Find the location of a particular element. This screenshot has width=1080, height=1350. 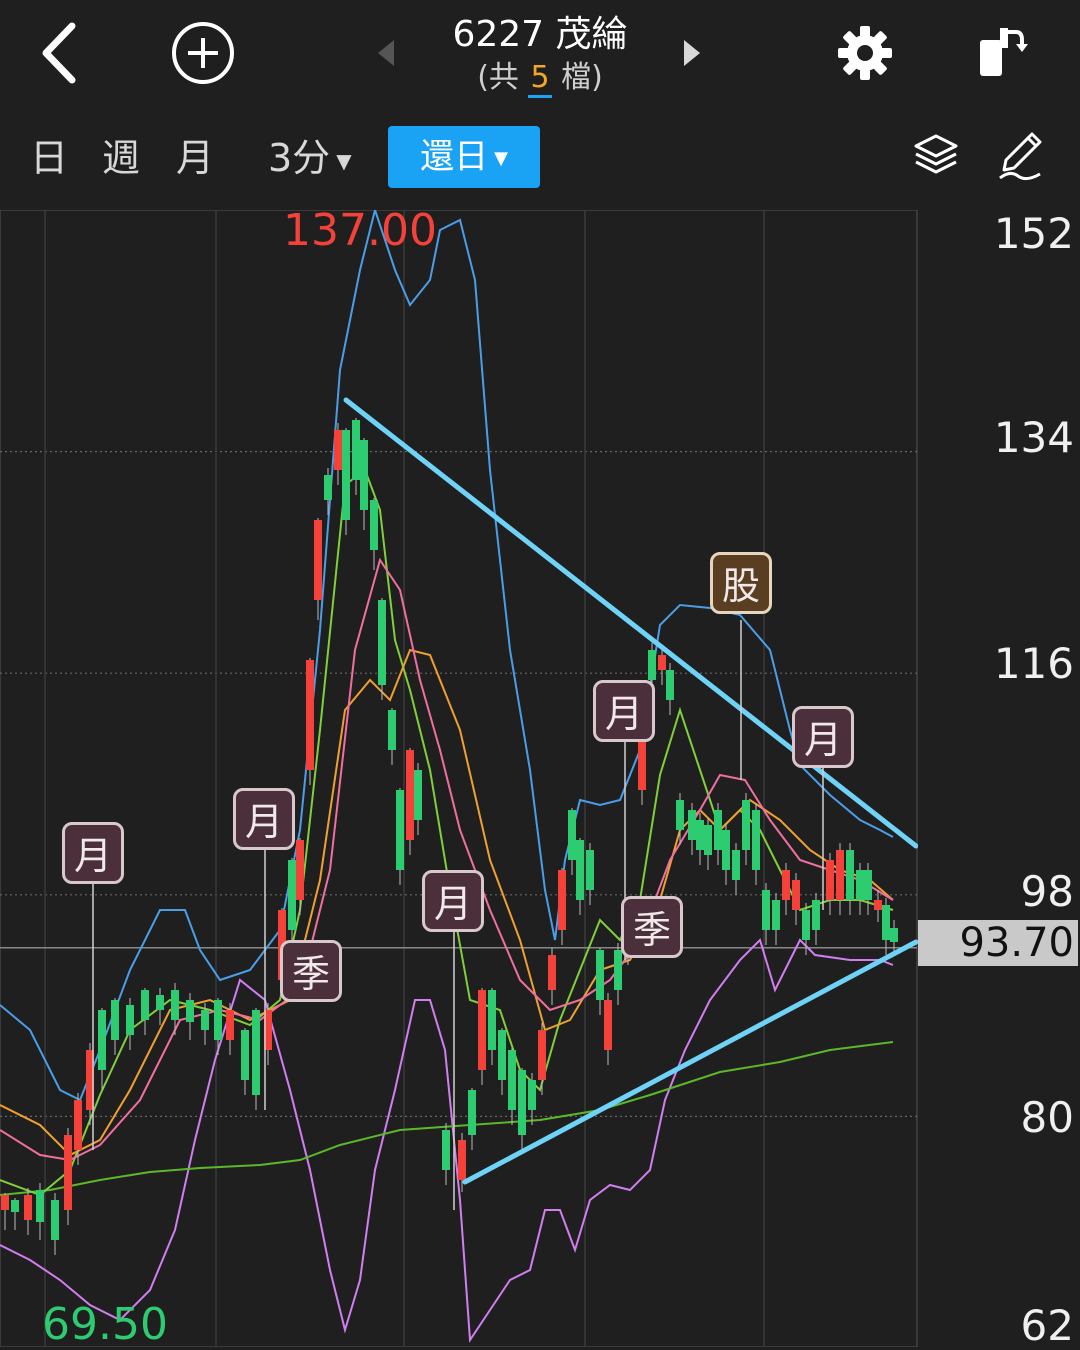

stock-title-block: 6227 茂綸 (共 5 檔) is located at coordinates (540, 55).